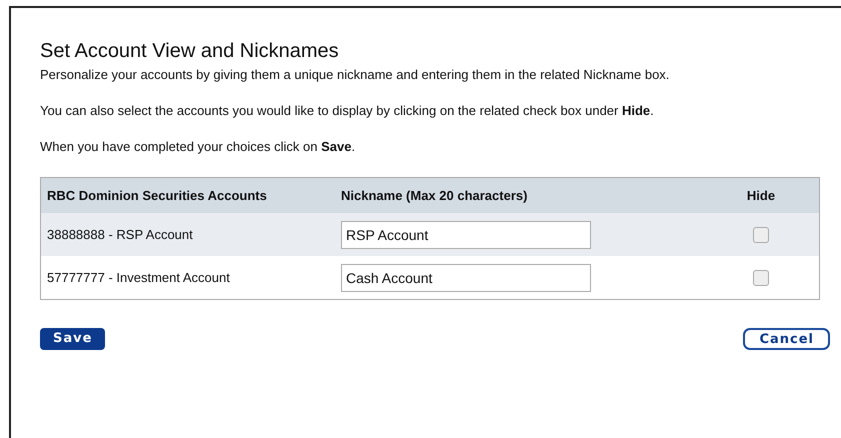  I want to click on page-title: Set Account View and Nicknames, so click(190, 51).